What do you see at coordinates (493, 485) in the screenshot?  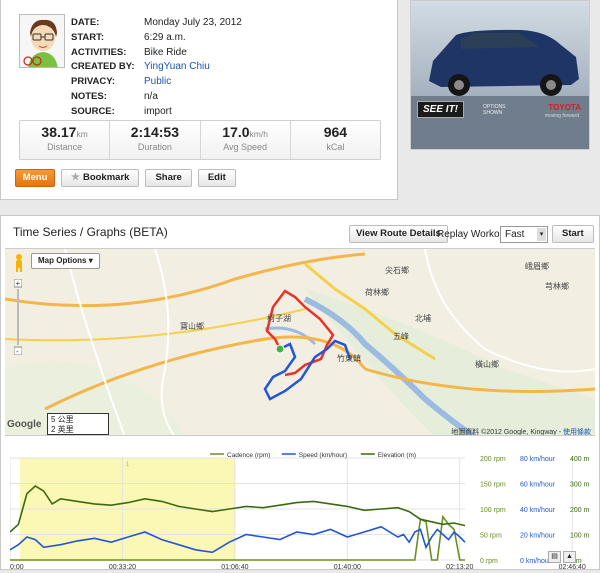 I see `y-tick-label: 150 rpm` at bounding box center [493, 485].